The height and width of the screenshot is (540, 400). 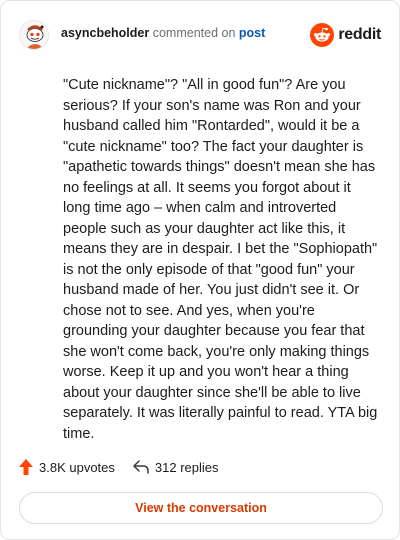 What do you see at coordinates (252, 33) in the screenshot?
I see `post-link: post` at bounding box center [252, 33].